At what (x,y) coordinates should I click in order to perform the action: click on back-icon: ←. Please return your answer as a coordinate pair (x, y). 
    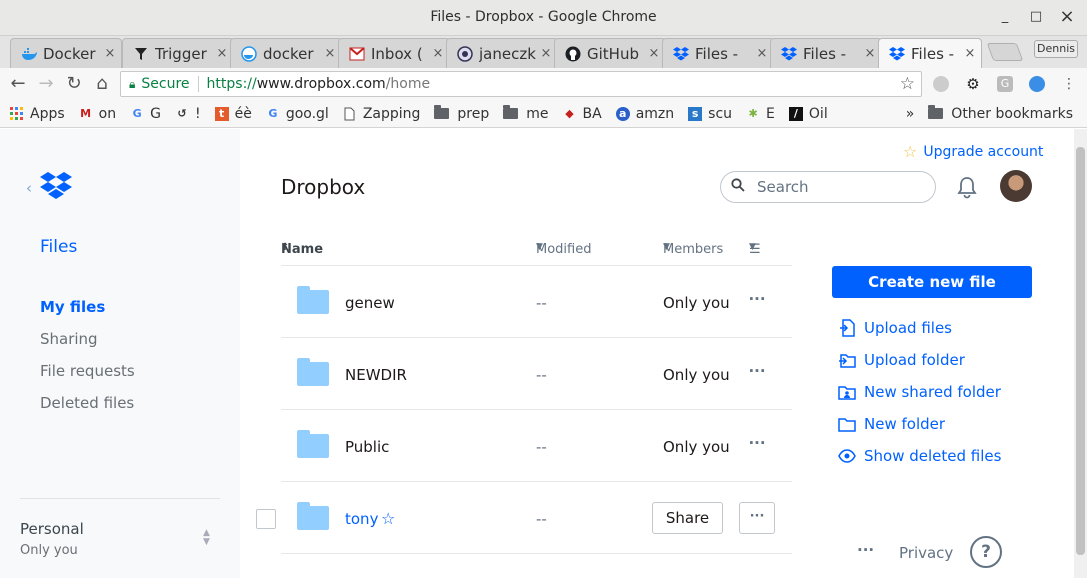
    Looking at the image, I should click on (18, 84).